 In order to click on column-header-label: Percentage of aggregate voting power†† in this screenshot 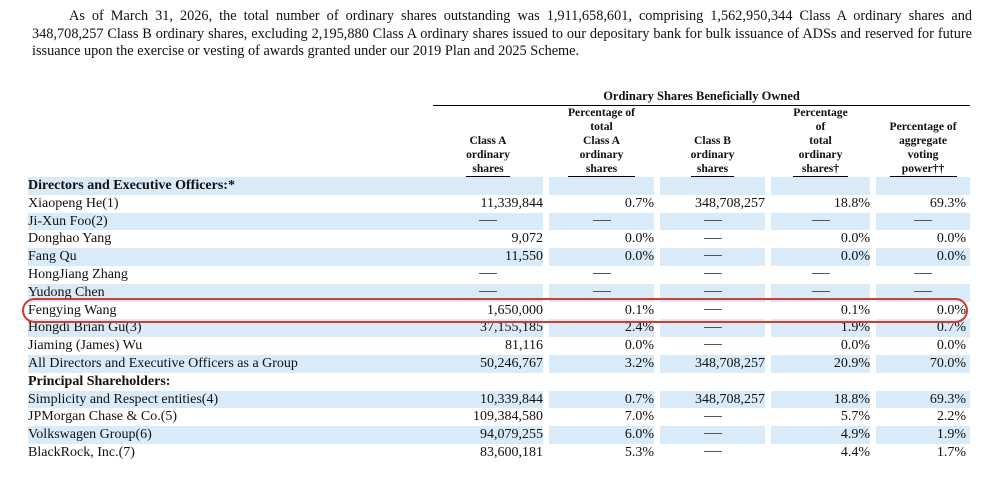, I will do `click(923, 148)`.